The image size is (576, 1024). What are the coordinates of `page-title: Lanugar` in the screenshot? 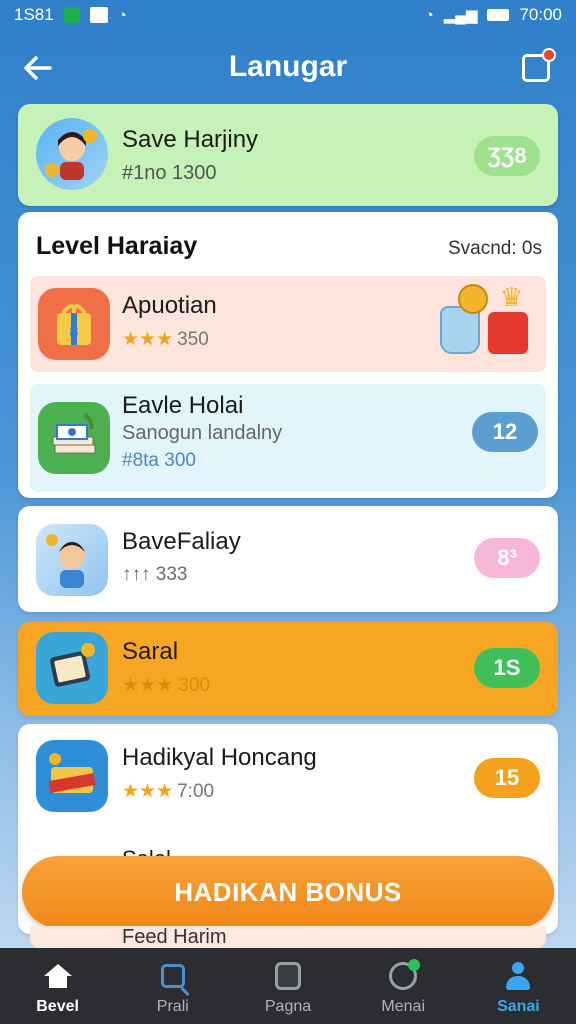 It's located at (288, 66).